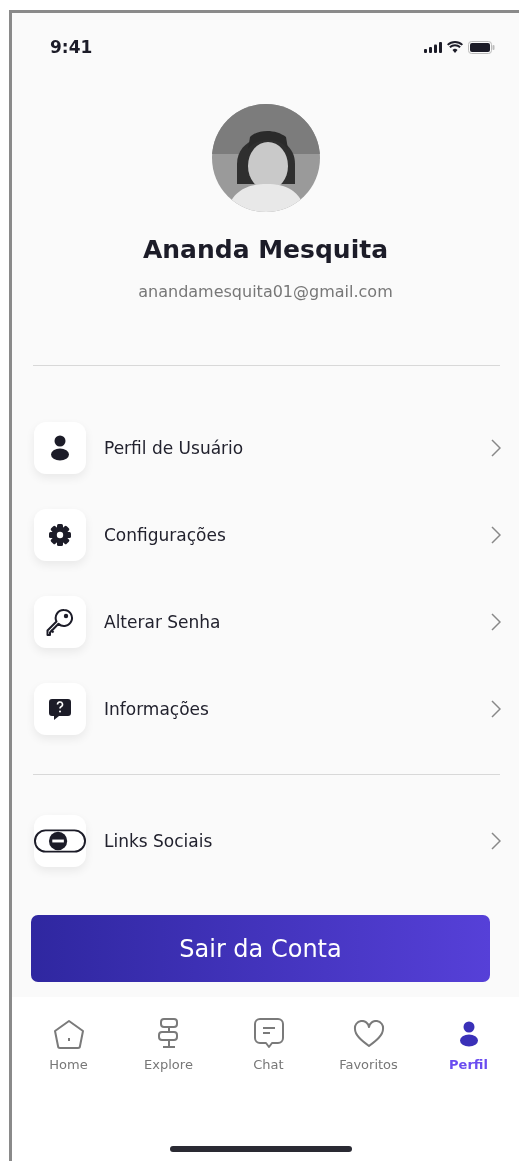 The height and width of the screenshot is (1161, 519). Describe the element at coordinates (481, 47) in the screenshot. I see `battery-icon` at that location.